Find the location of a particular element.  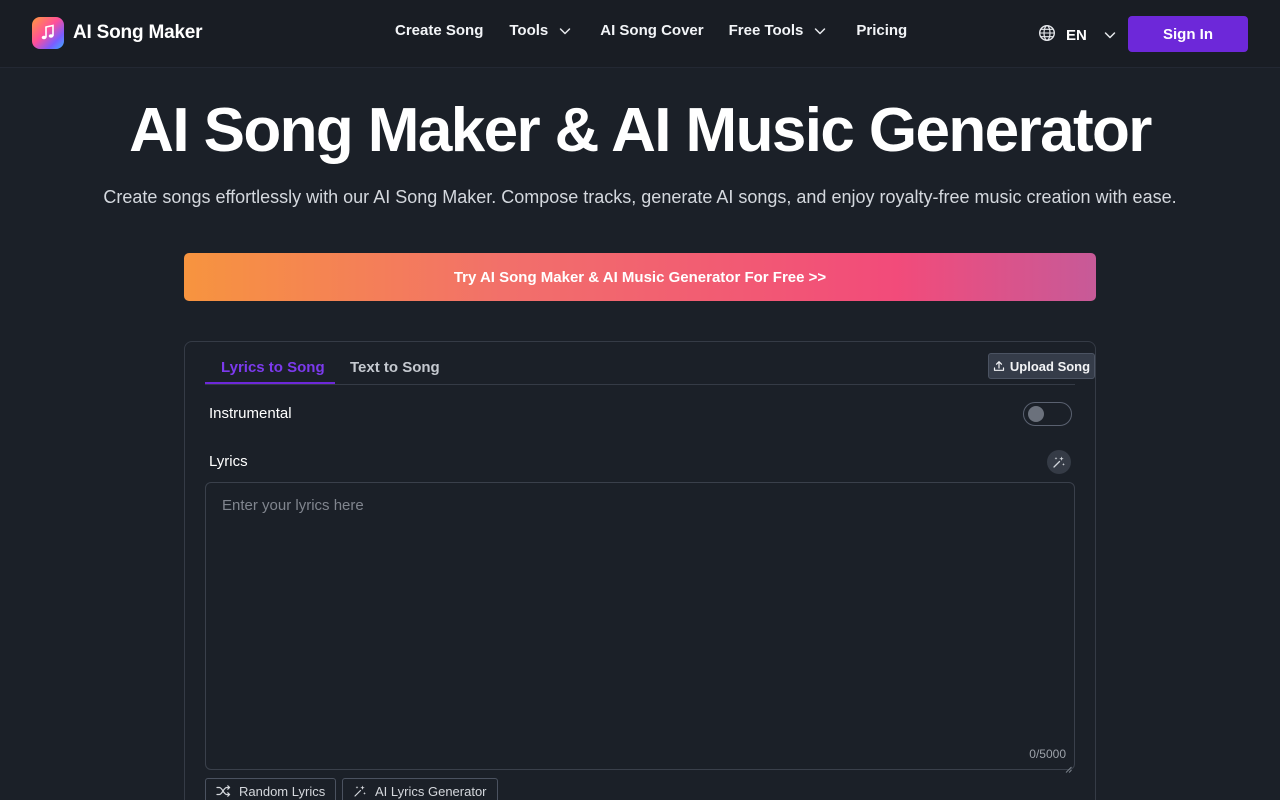

nav-free-tools-label: Free Tools is located at coordinates (766, 30).